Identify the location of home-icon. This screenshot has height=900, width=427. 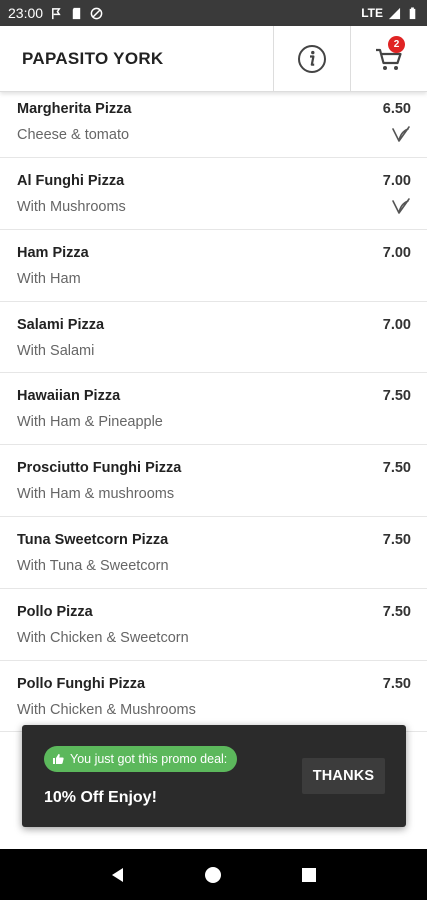
(213, 875).